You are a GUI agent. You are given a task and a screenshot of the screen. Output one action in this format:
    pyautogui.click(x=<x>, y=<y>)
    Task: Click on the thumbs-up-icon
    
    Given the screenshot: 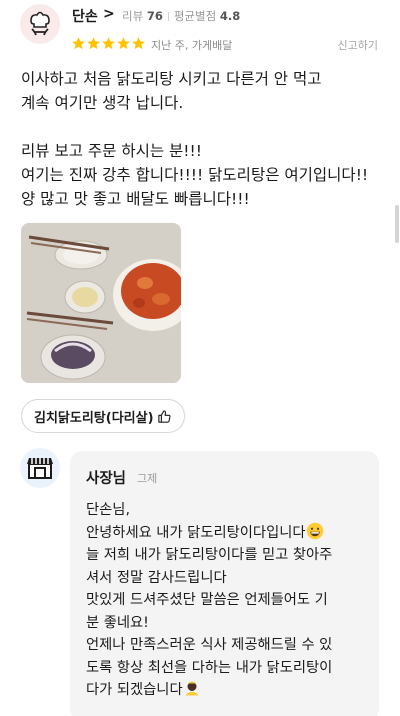 What is the action you would take?
    pyautogui.click(x=164, y=416)
    